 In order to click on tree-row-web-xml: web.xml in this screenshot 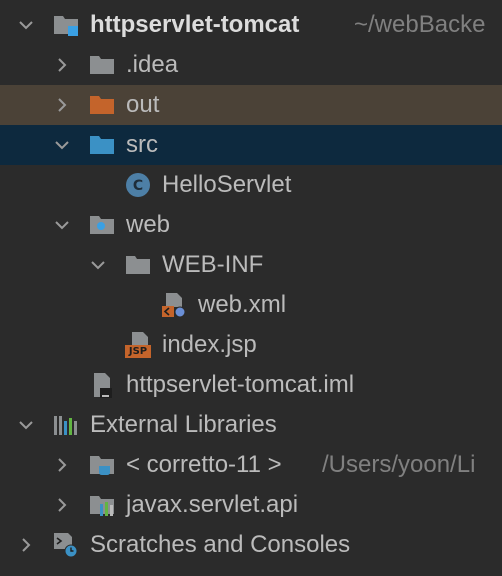, I will do `click(251, 305)`.